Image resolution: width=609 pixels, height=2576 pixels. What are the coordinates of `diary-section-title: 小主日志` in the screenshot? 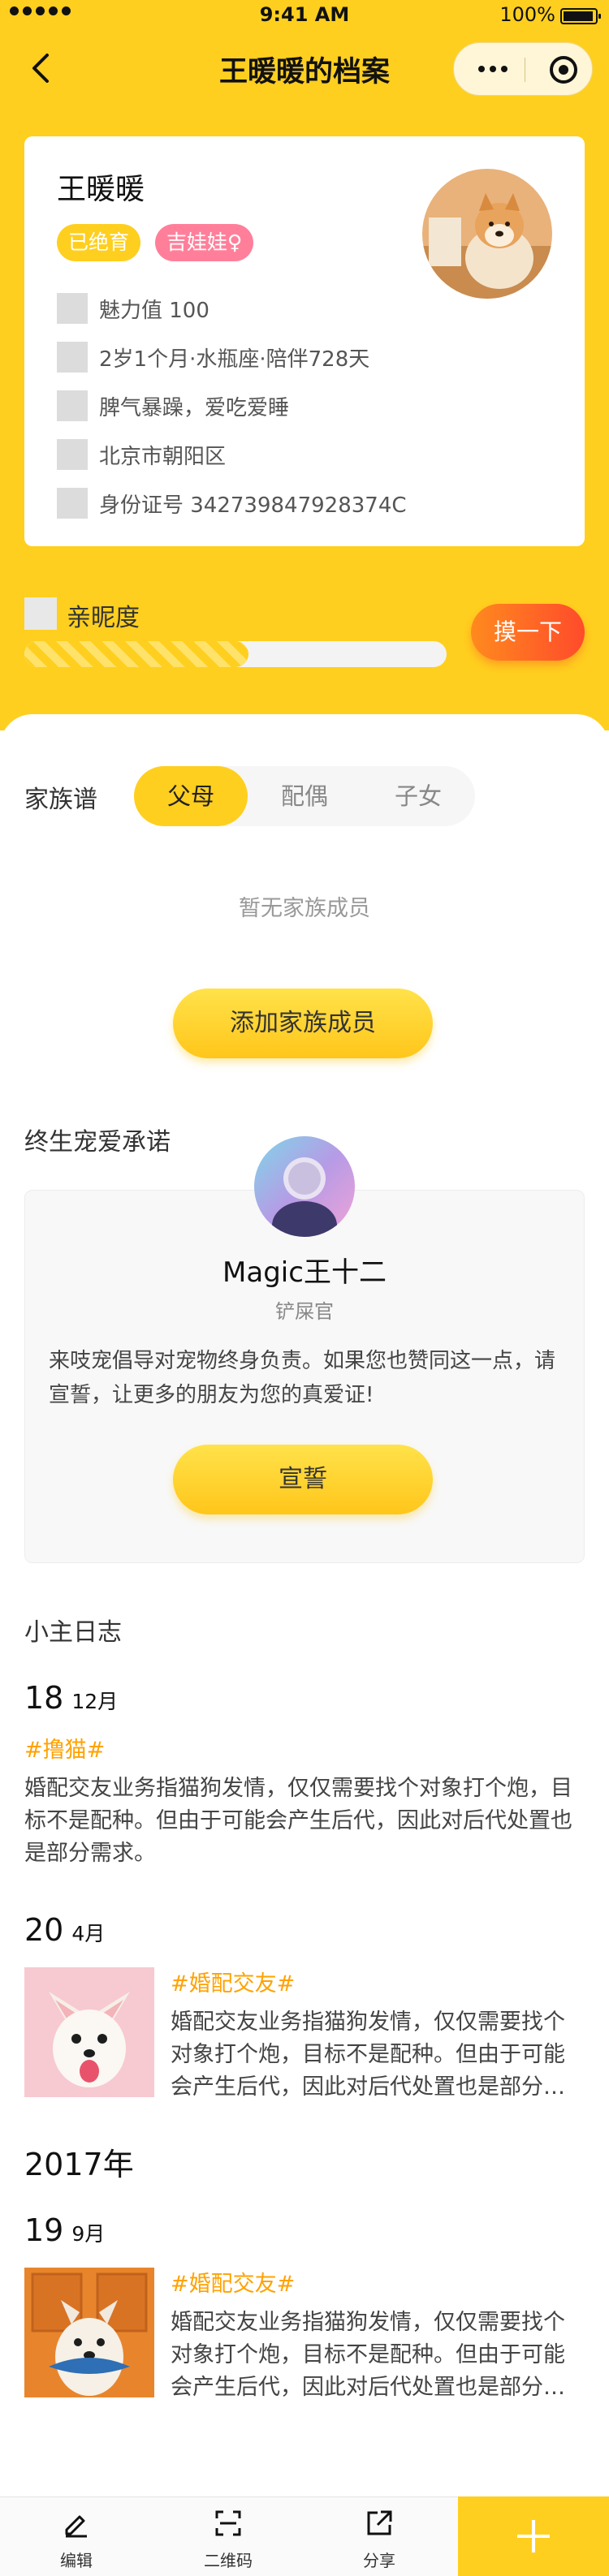 It's located at (73, 1633).